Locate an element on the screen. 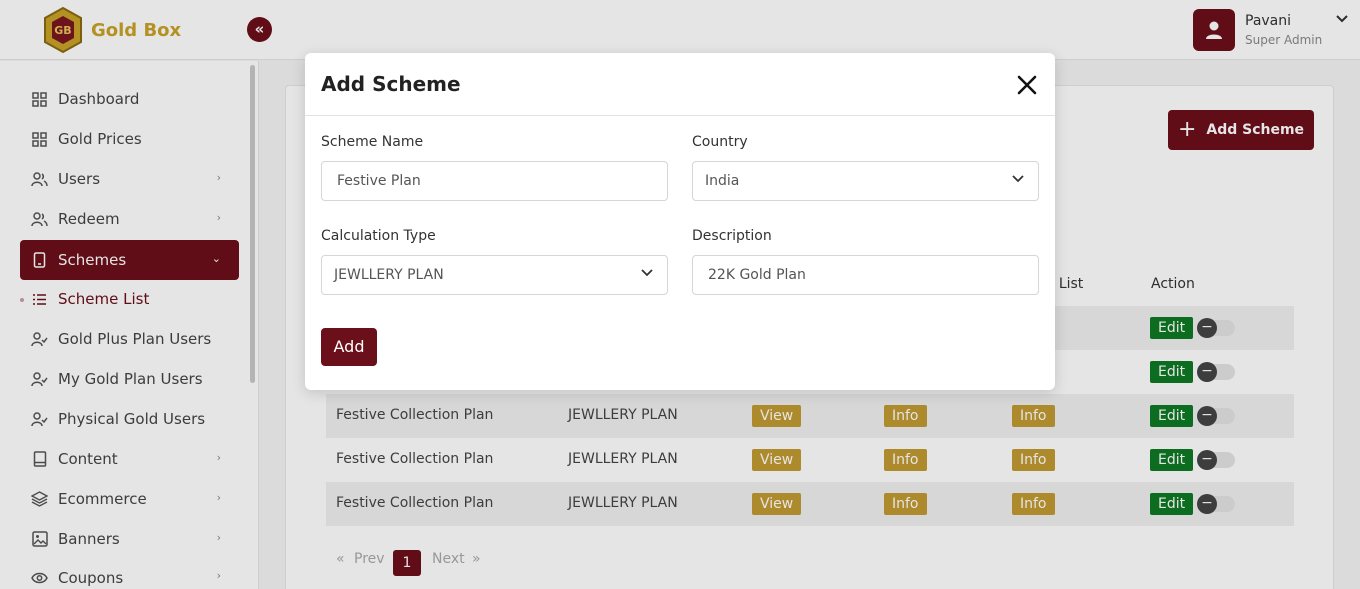  scheme-name-input: Festive Plan is located at coordinates (494, 181).